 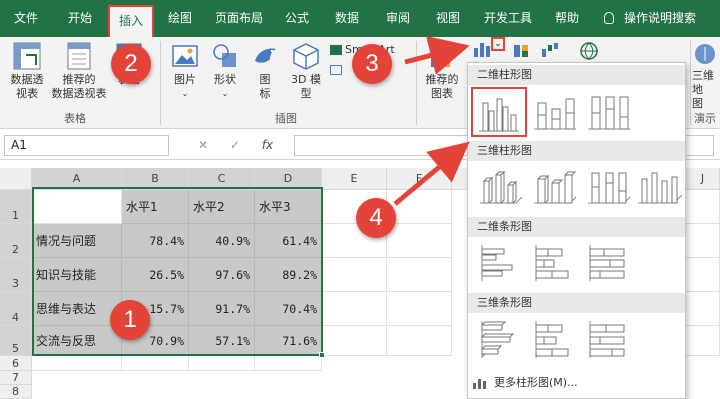 What do you see at coordinates (437, 55) in the screenshot?
I see `arrow-to-column-dropdown` at bounding box center [437, 55].